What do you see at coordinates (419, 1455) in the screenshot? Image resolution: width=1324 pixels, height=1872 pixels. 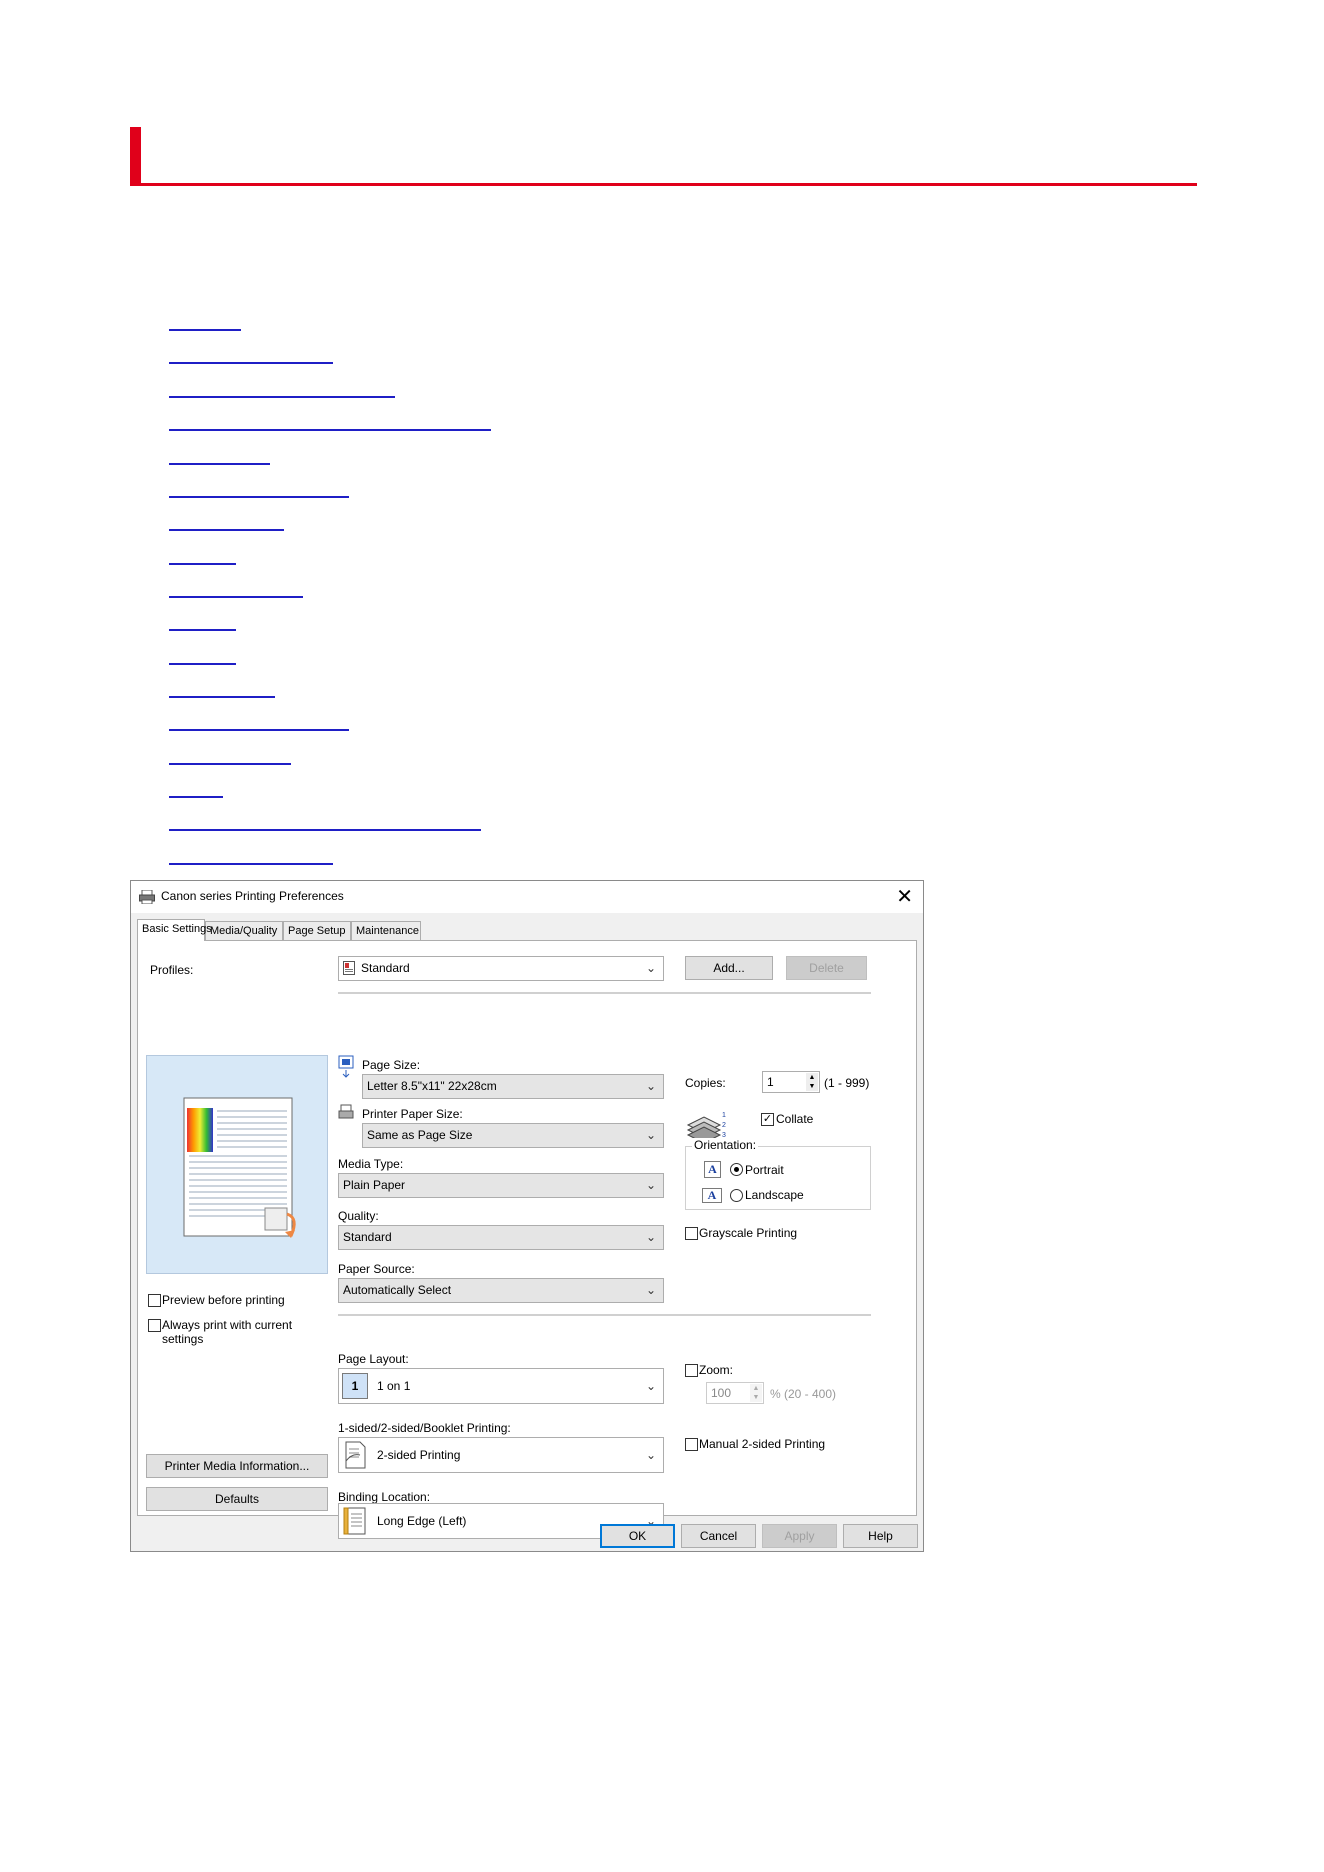 I see `sided-printing-value: 2-sided Printing` at bounding box center [419, 1455].